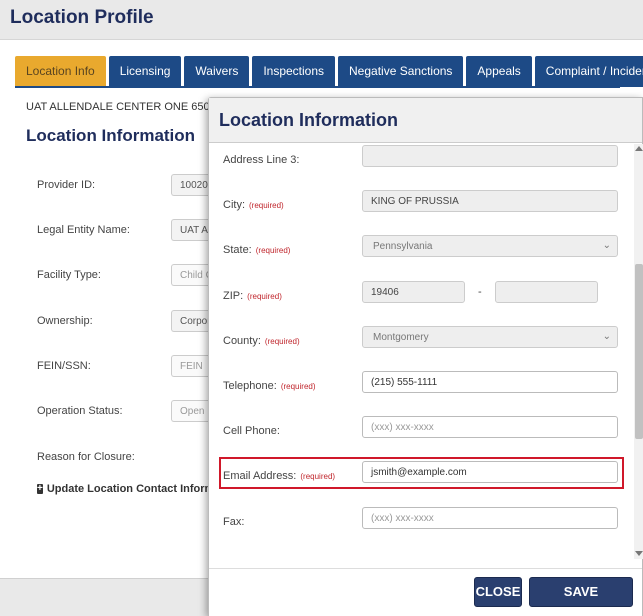 The height and width of the screenshot is (616, 643). I want to click on provider-id-label: Provider ID:, so click(66, 185).